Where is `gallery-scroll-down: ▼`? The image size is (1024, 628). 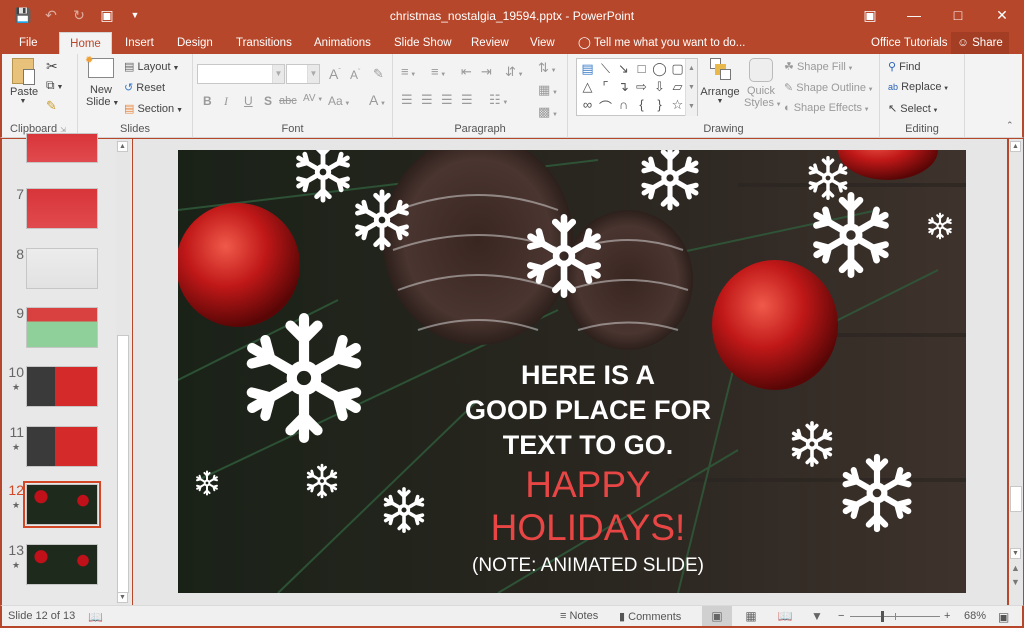
gallery-scroll-down: ▼ is located at coordinates (691, 87).